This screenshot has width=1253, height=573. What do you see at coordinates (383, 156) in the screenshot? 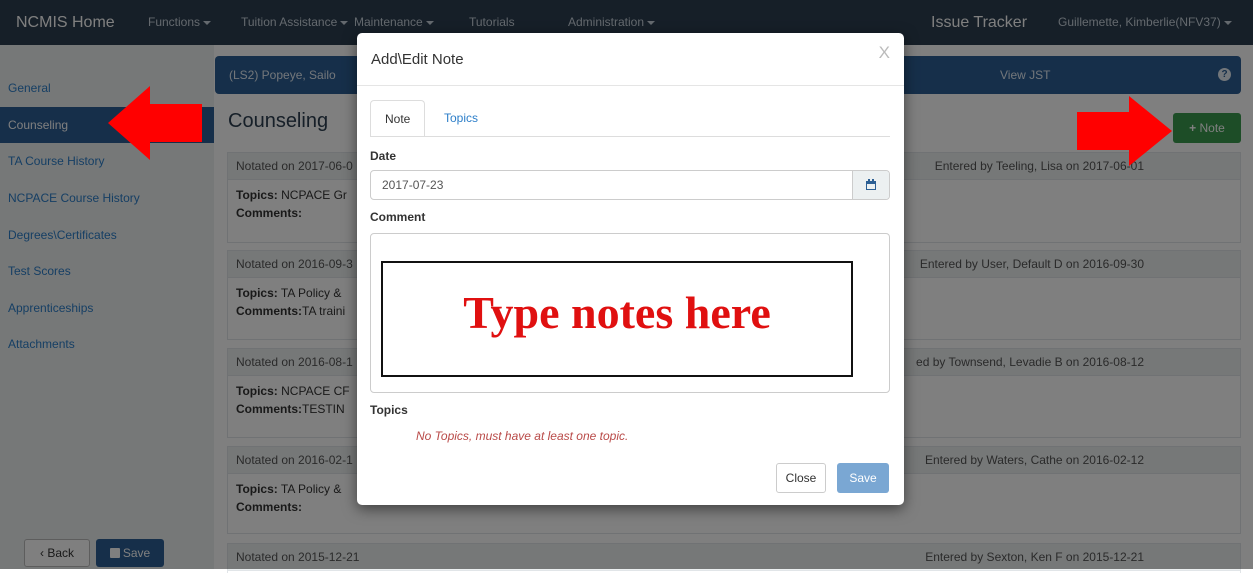
I see `date-label: Date` at bounding box center [383, 156].